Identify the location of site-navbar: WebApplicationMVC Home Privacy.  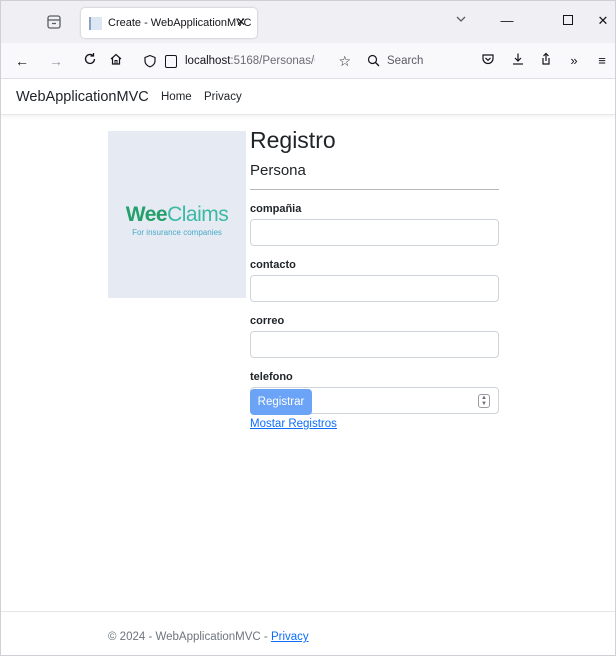
(308, 97).